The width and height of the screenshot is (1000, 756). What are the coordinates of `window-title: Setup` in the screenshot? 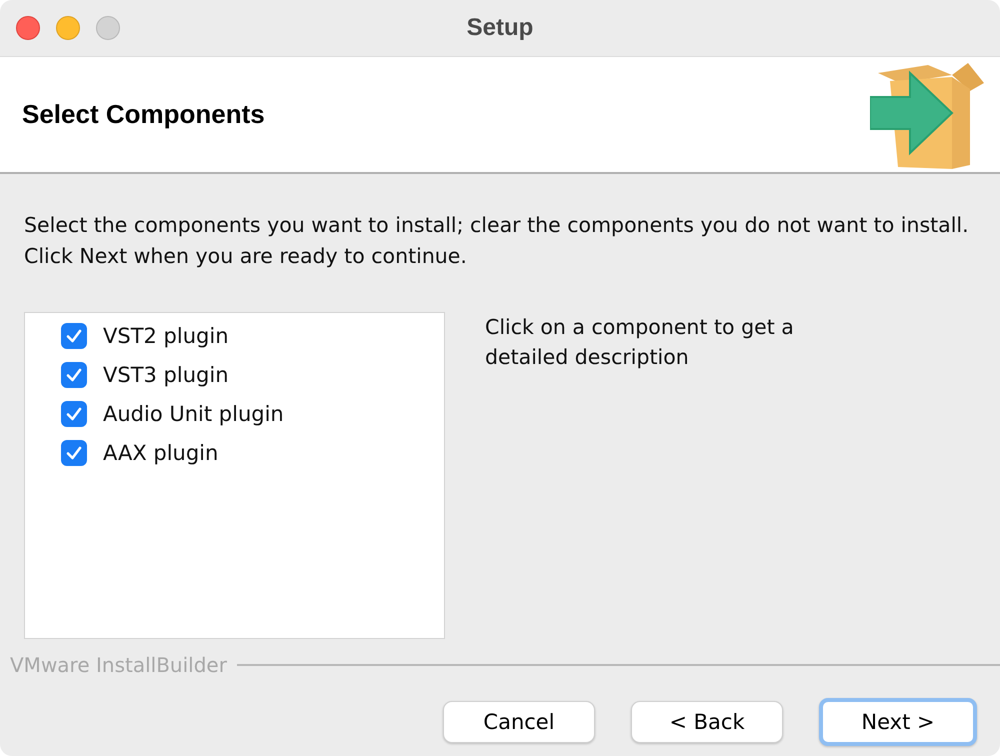 It's located at (500, 28).